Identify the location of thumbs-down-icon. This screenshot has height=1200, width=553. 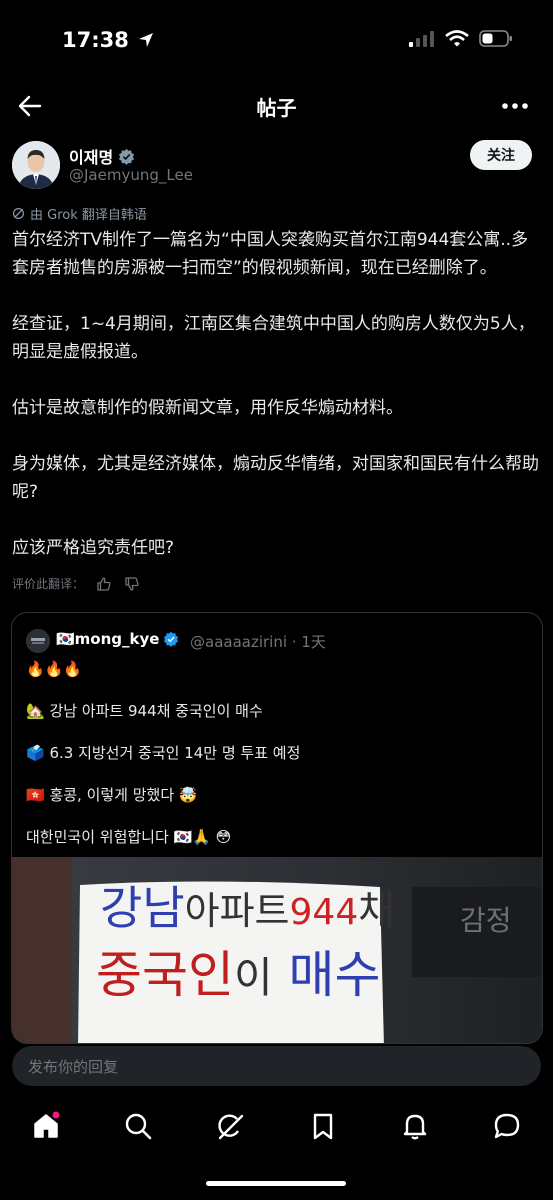
(132, 584).